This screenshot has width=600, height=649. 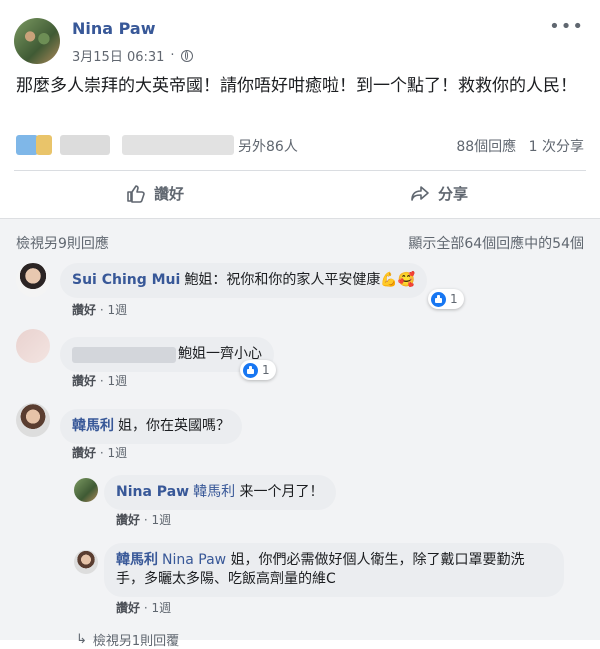 What do you see at coordinates (281, 492) in the screenshot?
I see `reply-text: 来一个月了！` at bounding box center [281, 492].